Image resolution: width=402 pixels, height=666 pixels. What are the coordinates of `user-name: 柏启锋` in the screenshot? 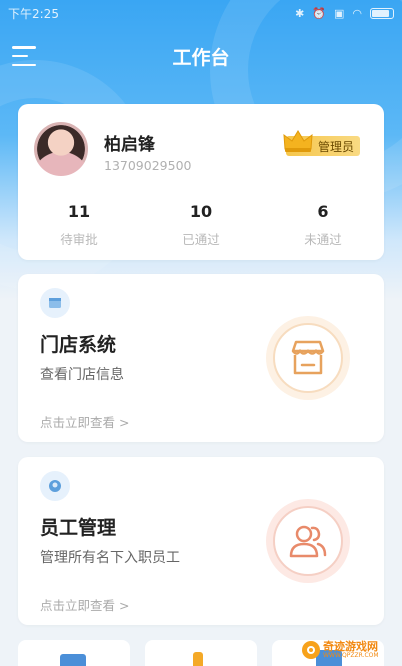 It's located at (129, 145).